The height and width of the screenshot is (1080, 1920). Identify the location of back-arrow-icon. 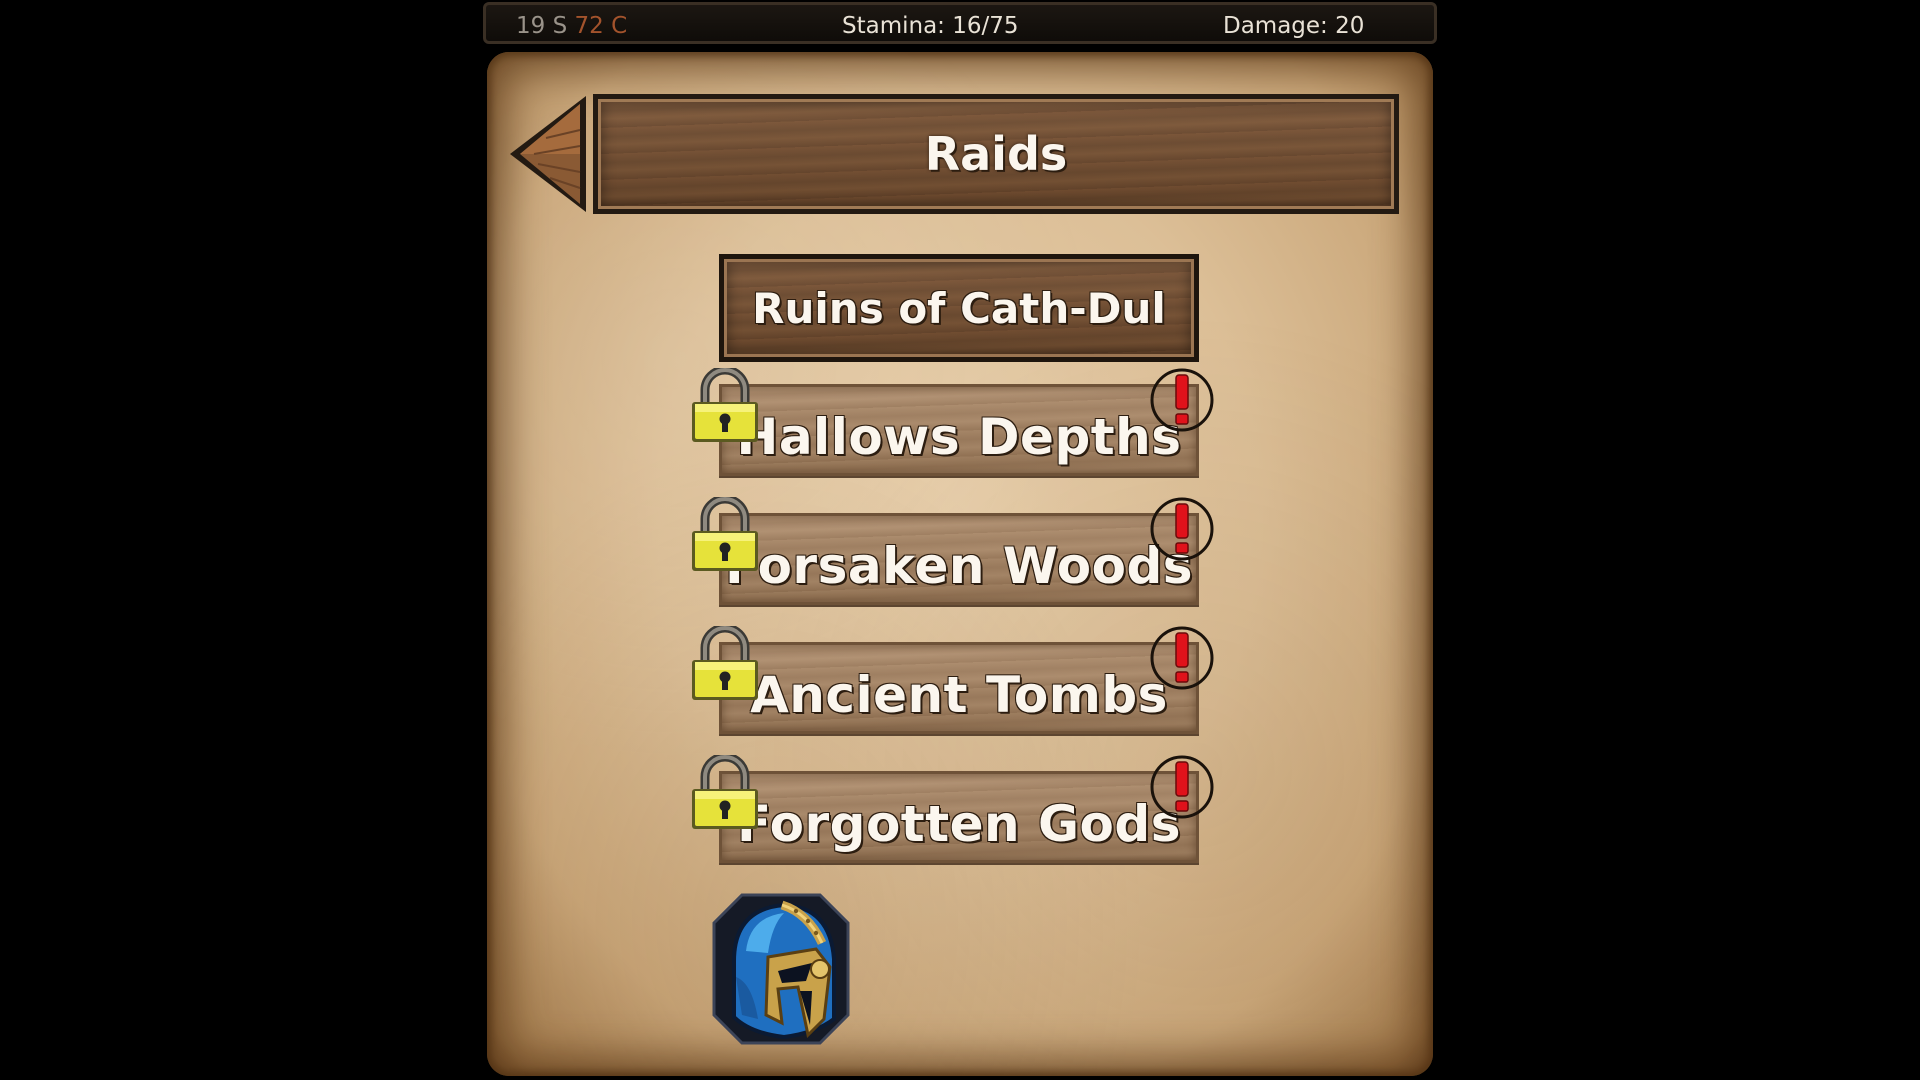
(548, 154).